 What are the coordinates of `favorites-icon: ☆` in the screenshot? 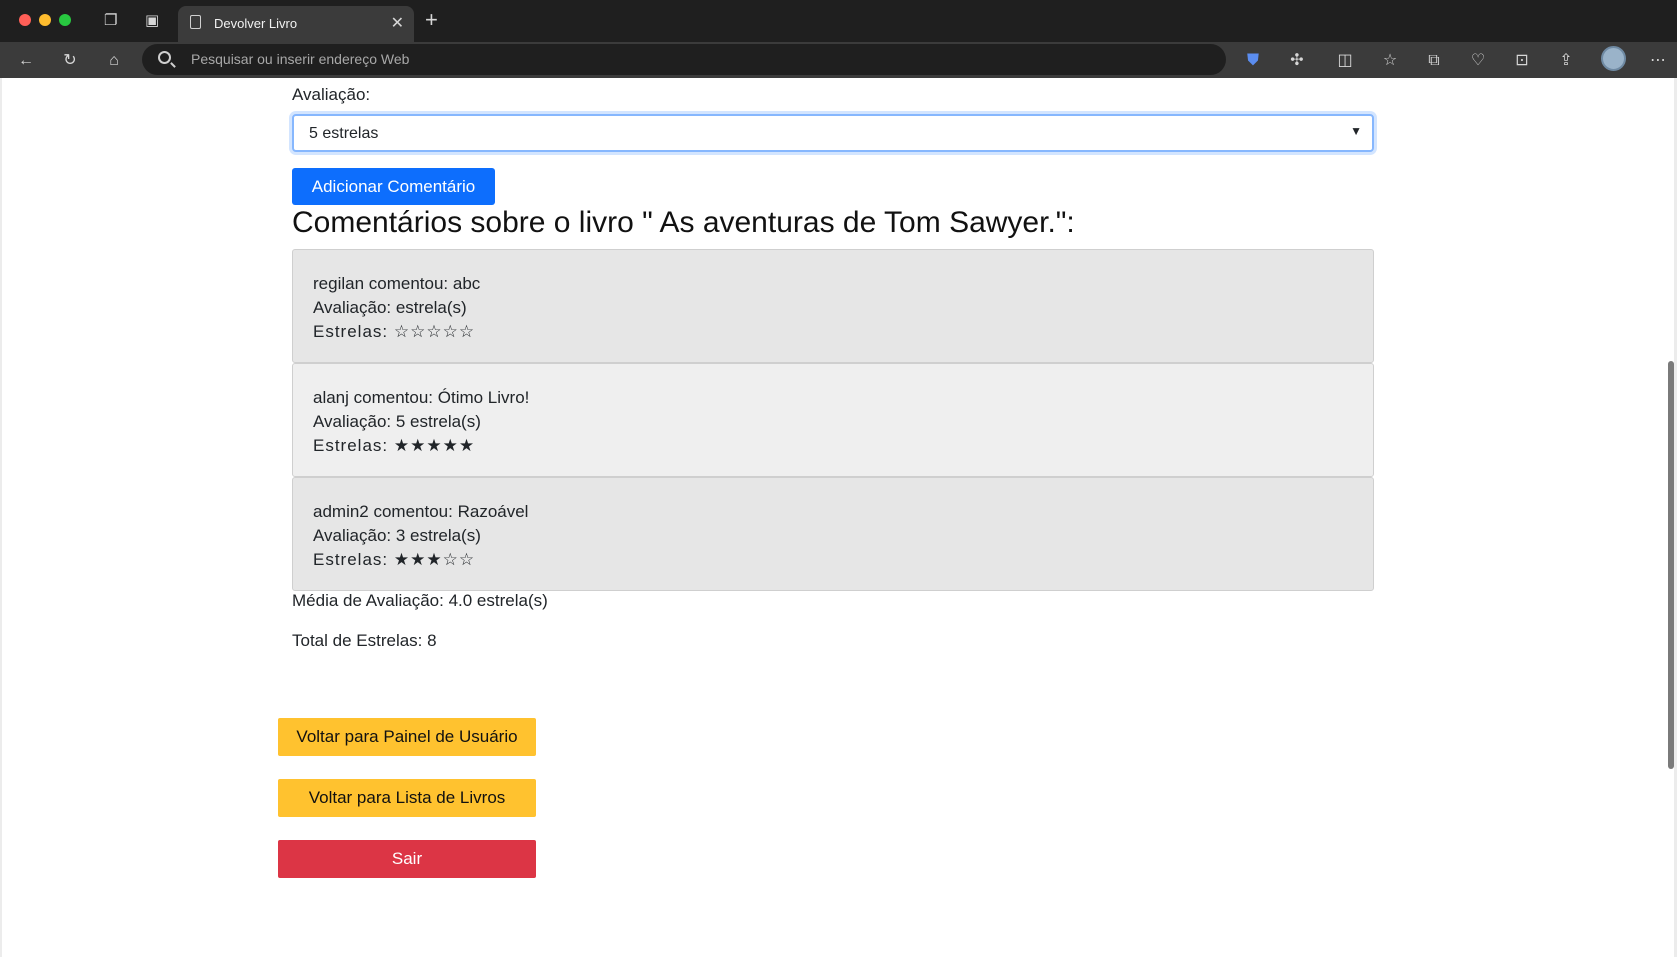 It's located at (1390, 61).